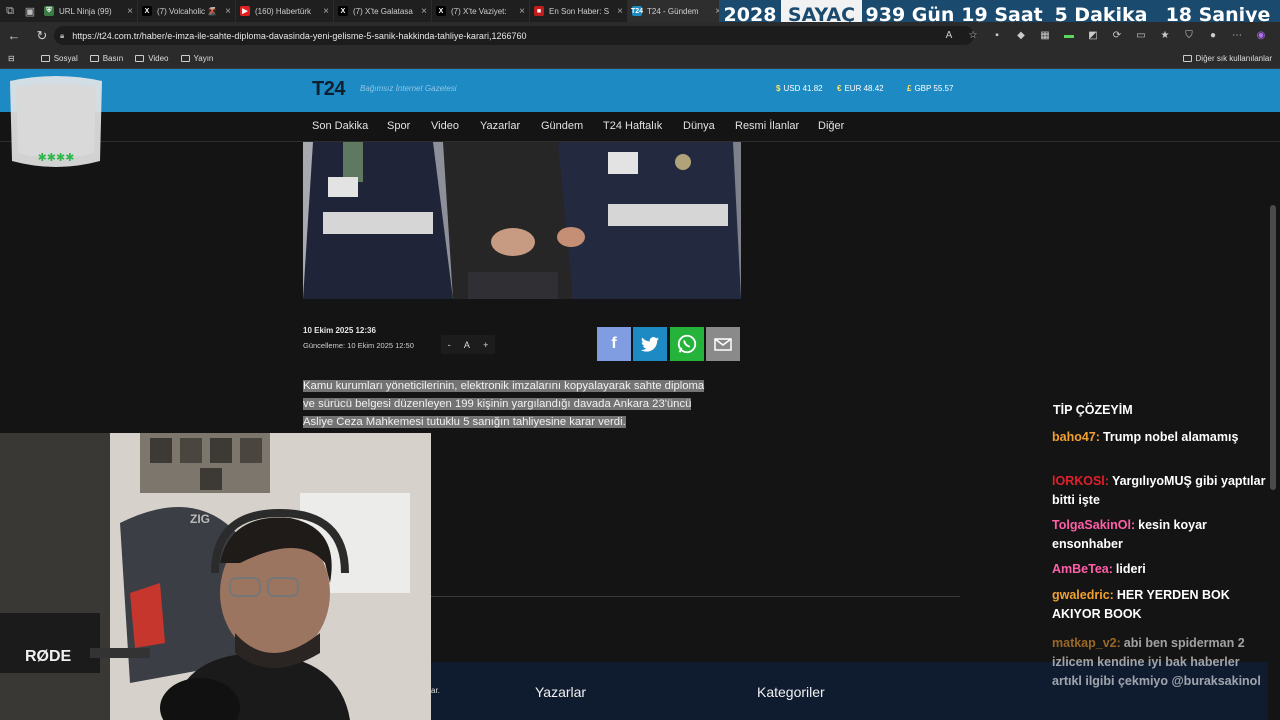 This screenshot has width=1280, height=720. What do you see at coordinates (1273, 347) in the screenshot?
I see `scrollbar-thumb` at bounding box center [1273, 347].